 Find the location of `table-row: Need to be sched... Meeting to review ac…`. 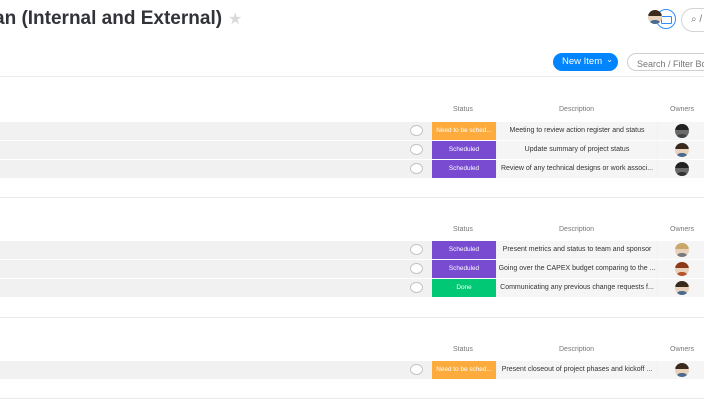

table-row: Need to be sched... Meeting to review ac… is located at coordinates (352, 131).